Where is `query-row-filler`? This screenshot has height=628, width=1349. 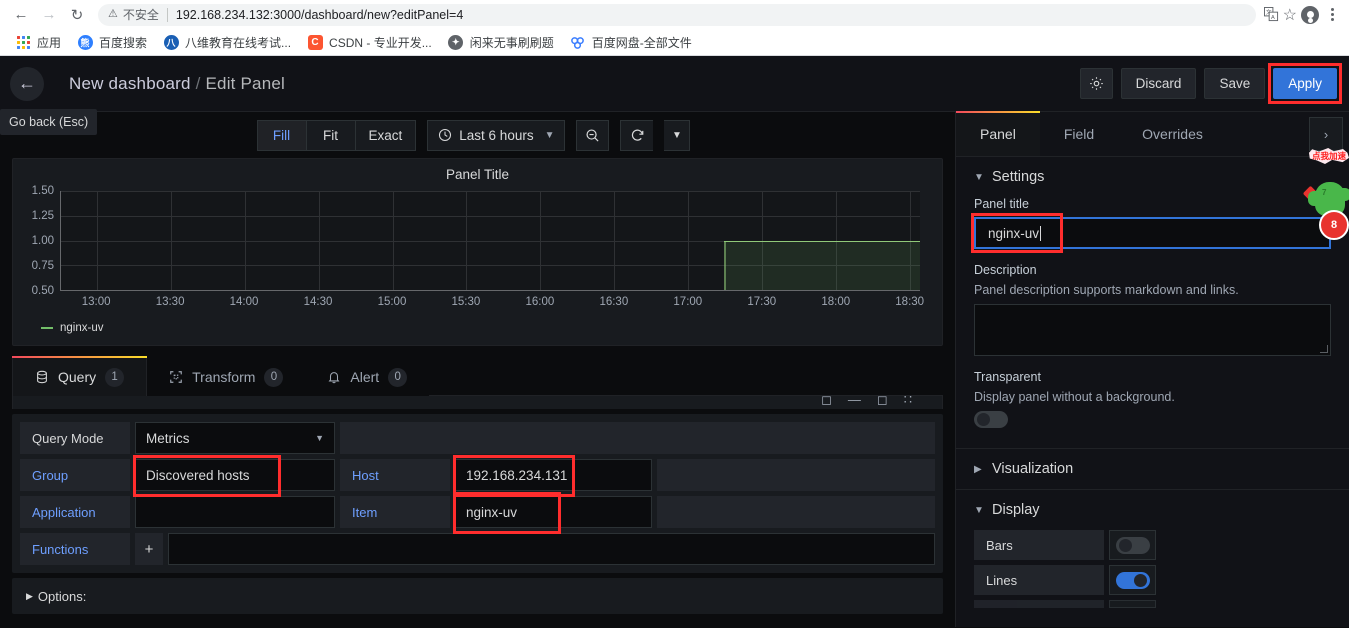
query-row-filler is located at coordinates (796, 475).